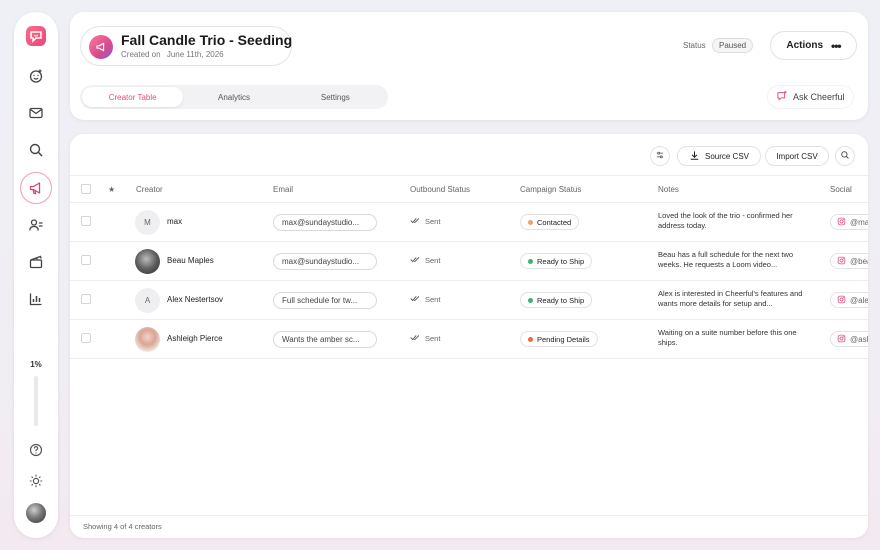  I want to click on column-outbound-status: Outbound Status, so click(440, 189).